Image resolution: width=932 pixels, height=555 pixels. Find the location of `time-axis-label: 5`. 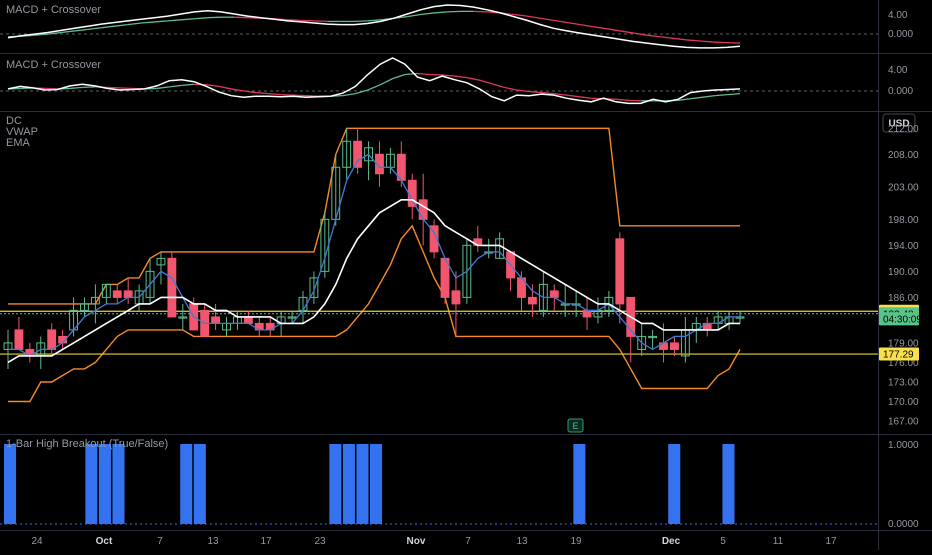

time-axis-label: 5 is located at coordinates (723, 541).